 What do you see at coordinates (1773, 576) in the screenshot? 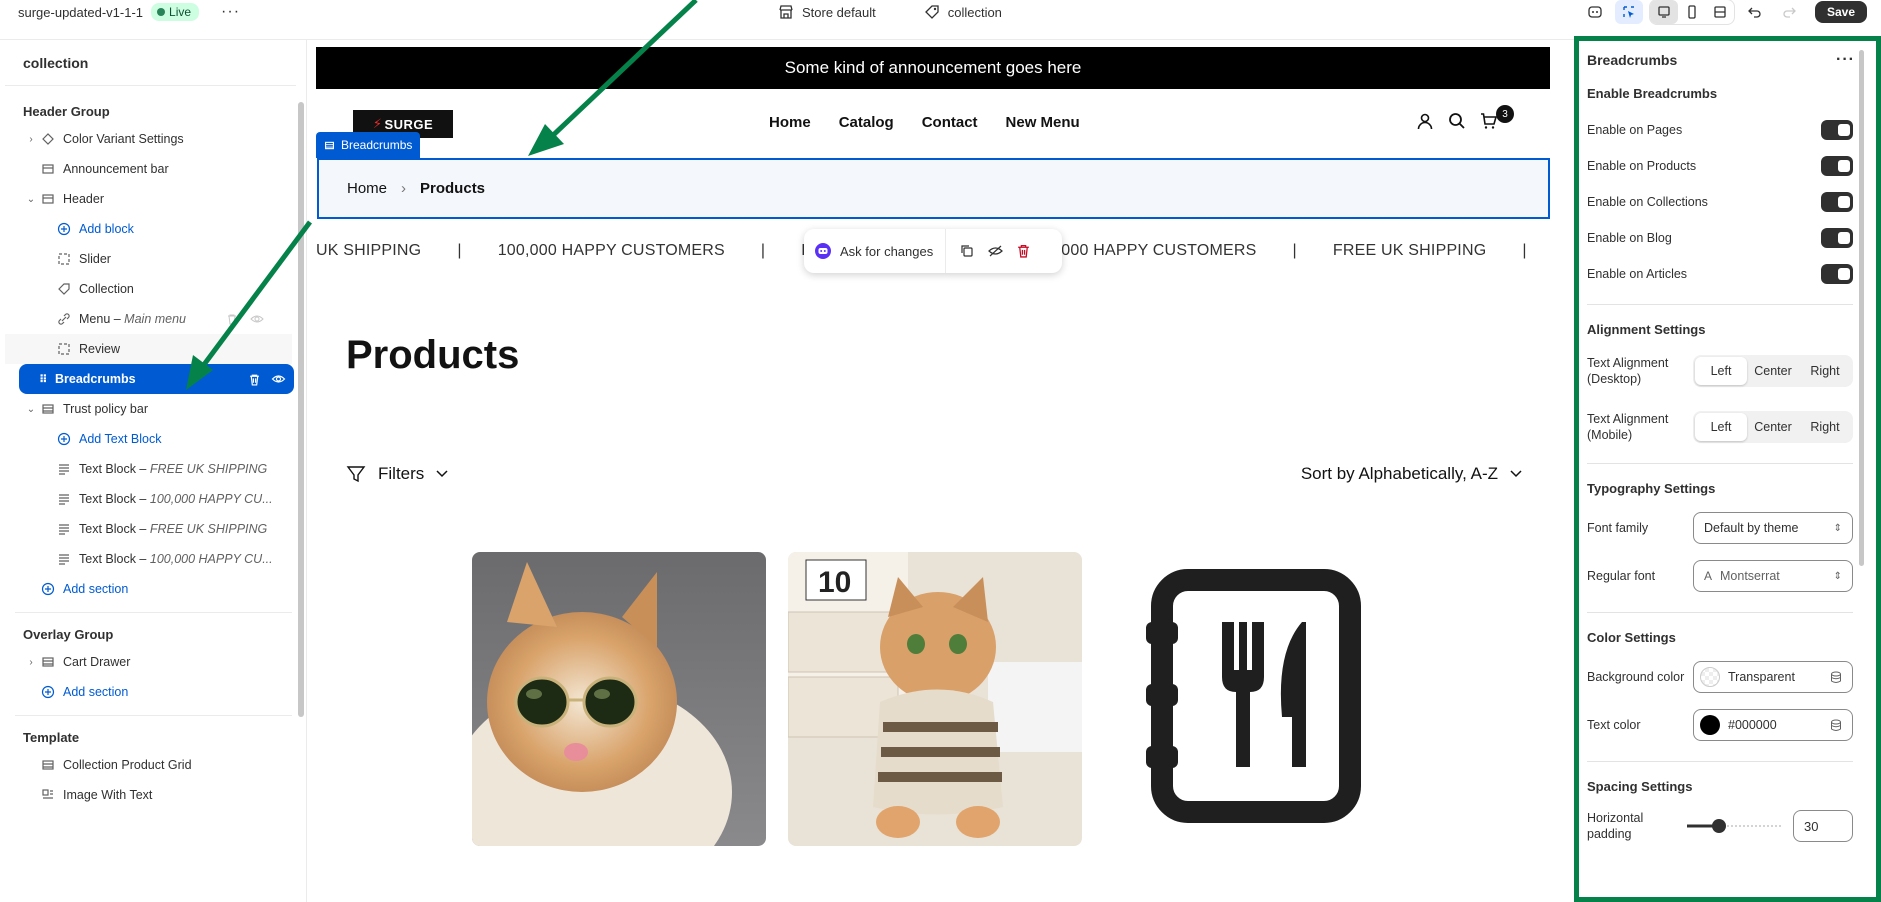
I see `regular-font-picker: A Montserrat ⇕` at bounding box center [1773, 576].